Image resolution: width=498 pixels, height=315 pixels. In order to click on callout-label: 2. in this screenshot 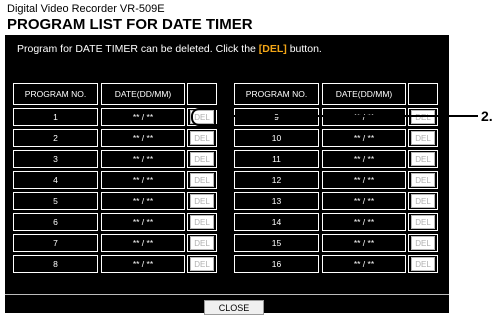, I will do `click(487, 116)`.